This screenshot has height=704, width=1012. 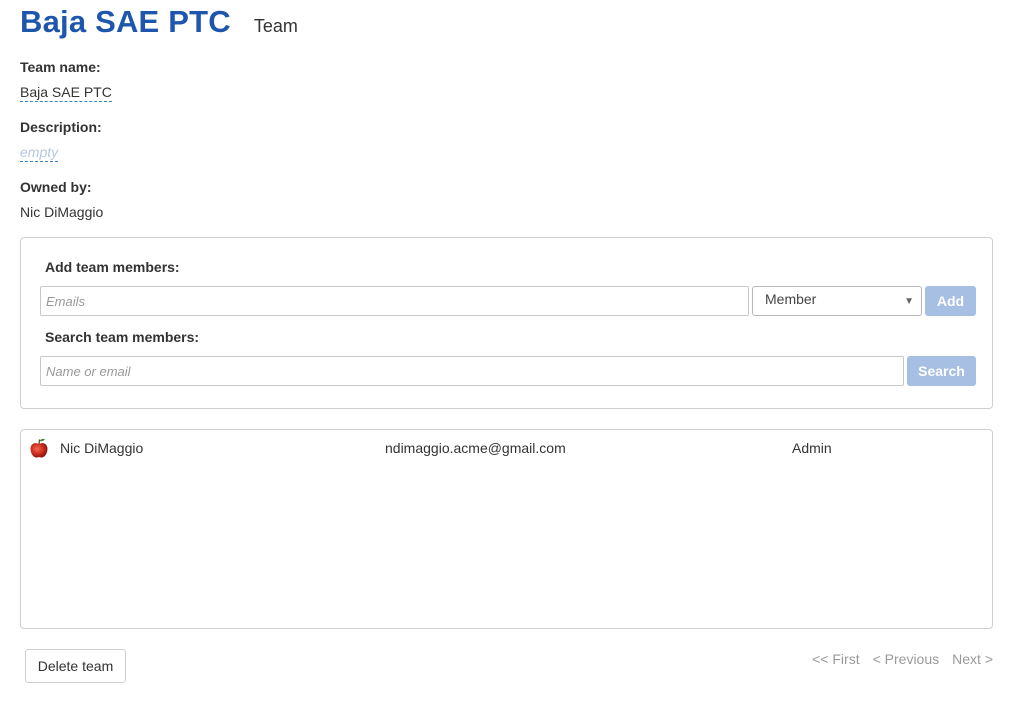 What do you see at coordinates (61, 127) in the screenshot?
I see `description-label: Description:` at bounding box center [61, 127].